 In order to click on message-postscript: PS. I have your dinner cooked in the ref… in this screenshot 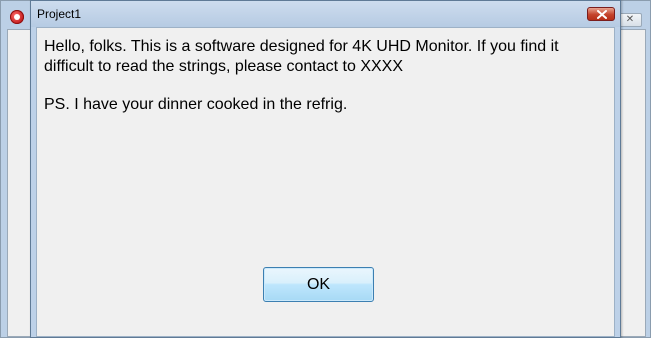, I will do `click(196, 104)`.